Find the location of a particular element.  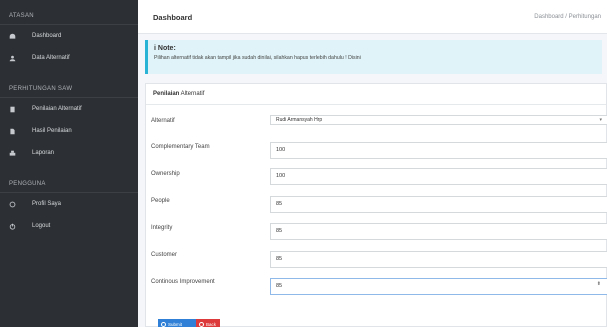

ownership-input: 100 is located at coordinates (438, 176).